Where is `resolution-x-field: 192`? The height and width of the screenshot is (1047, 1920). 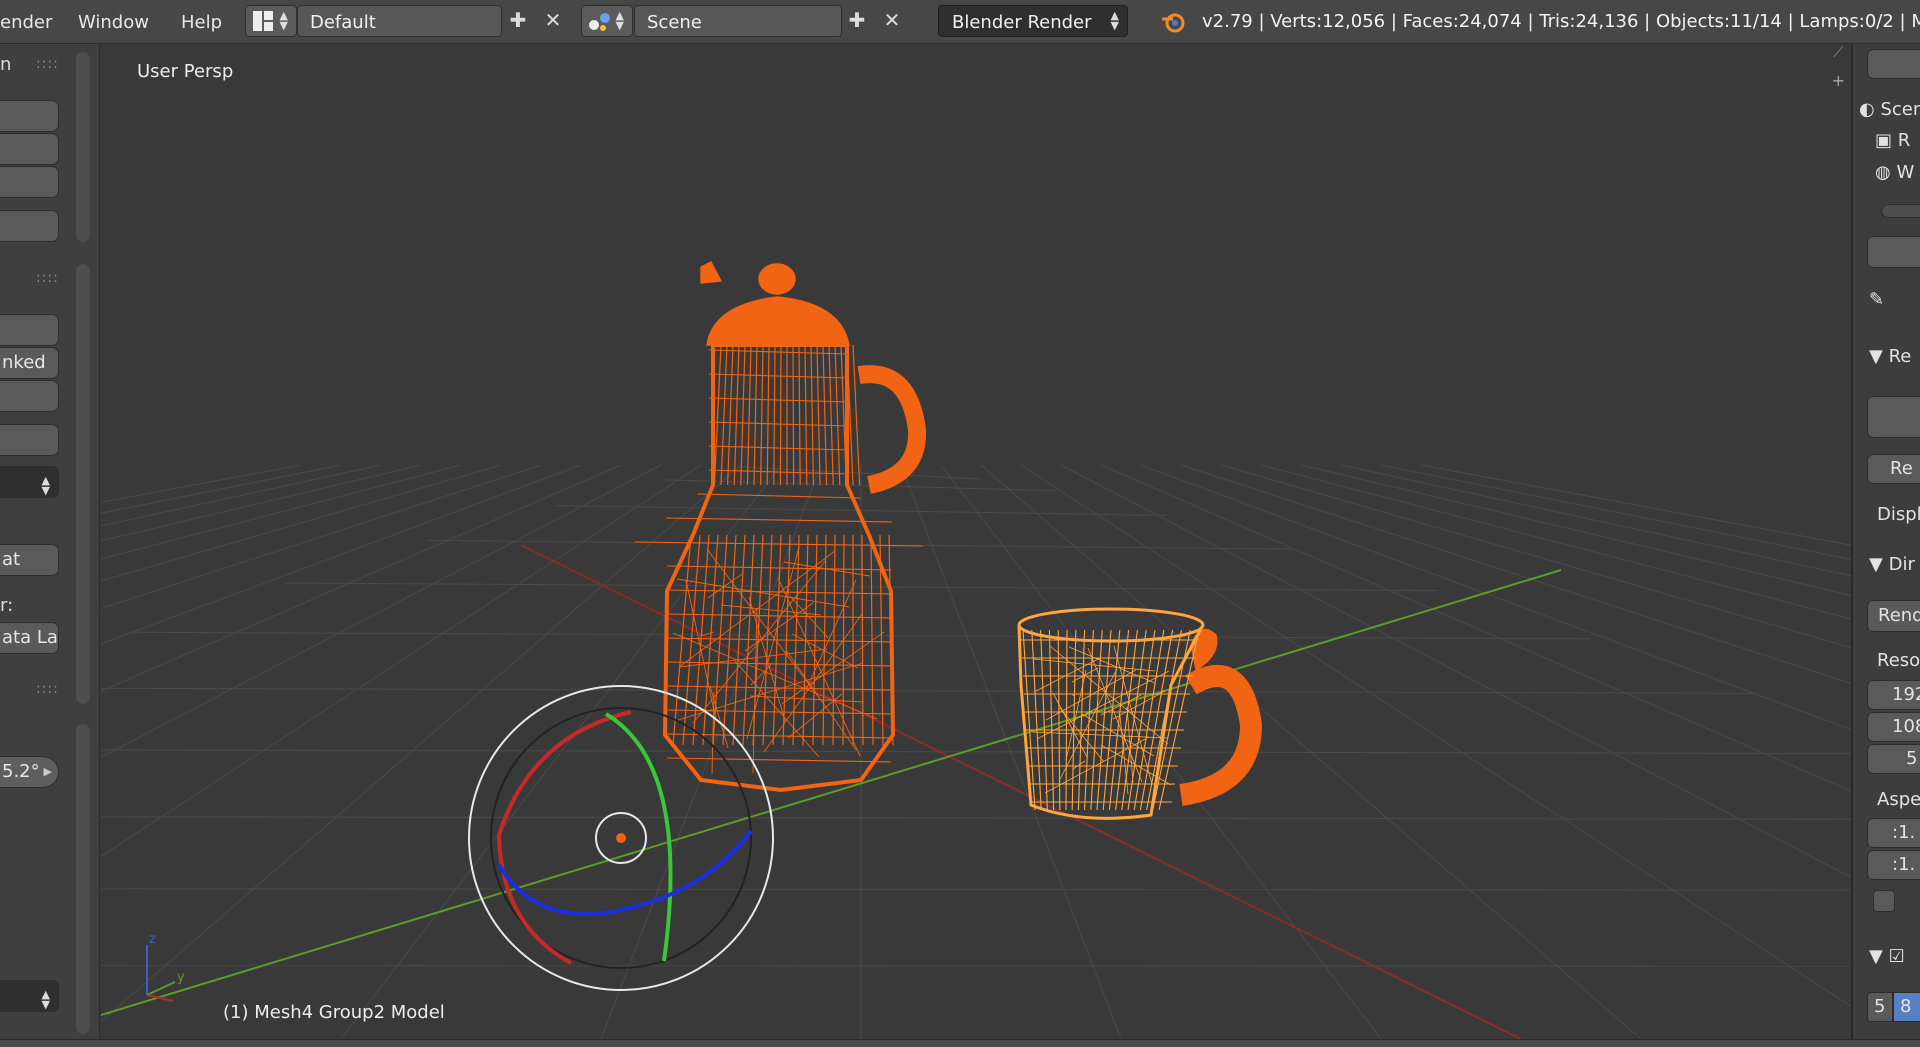
resolution-x-field: 192 is located at coordinates (1893, 695).